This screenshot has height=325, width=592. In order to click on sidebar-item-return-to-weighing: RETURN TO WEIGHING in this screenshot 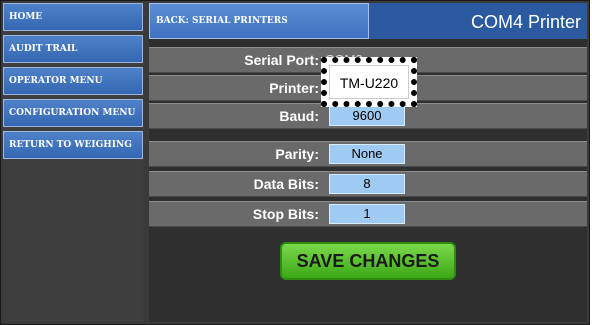, I will do `click(73, 145)`.